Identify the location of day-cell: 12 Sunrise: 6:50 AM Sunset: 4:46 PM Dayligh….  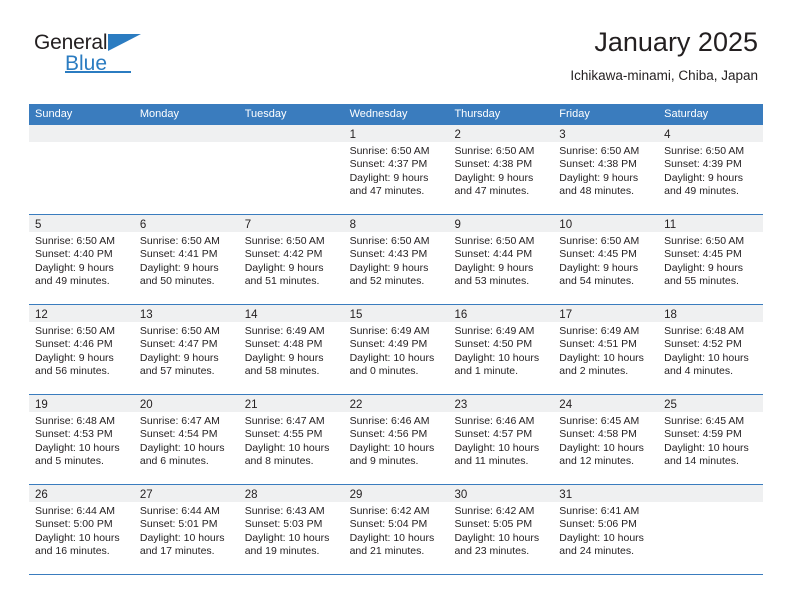
(81, 349).